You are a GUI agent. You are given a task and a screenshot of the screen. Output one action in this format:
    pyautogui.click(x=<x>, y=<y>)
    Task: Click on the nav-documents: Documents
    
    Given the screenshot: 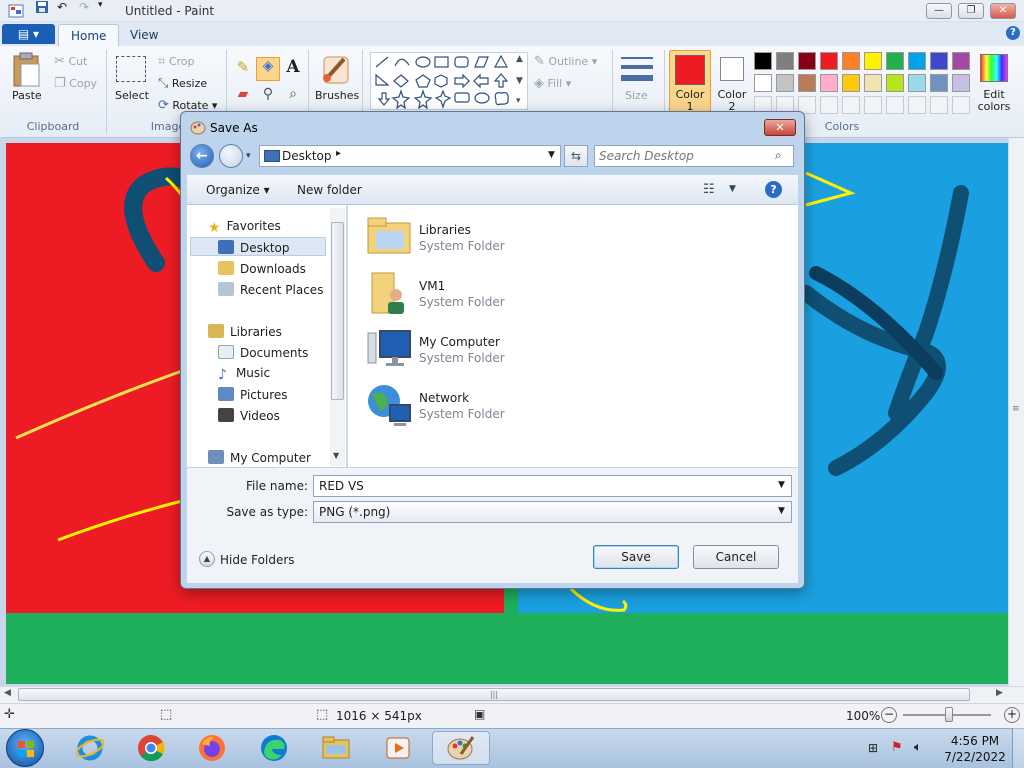 What is the action you would take?
    pyautogui.click(x=274, y=353)
    